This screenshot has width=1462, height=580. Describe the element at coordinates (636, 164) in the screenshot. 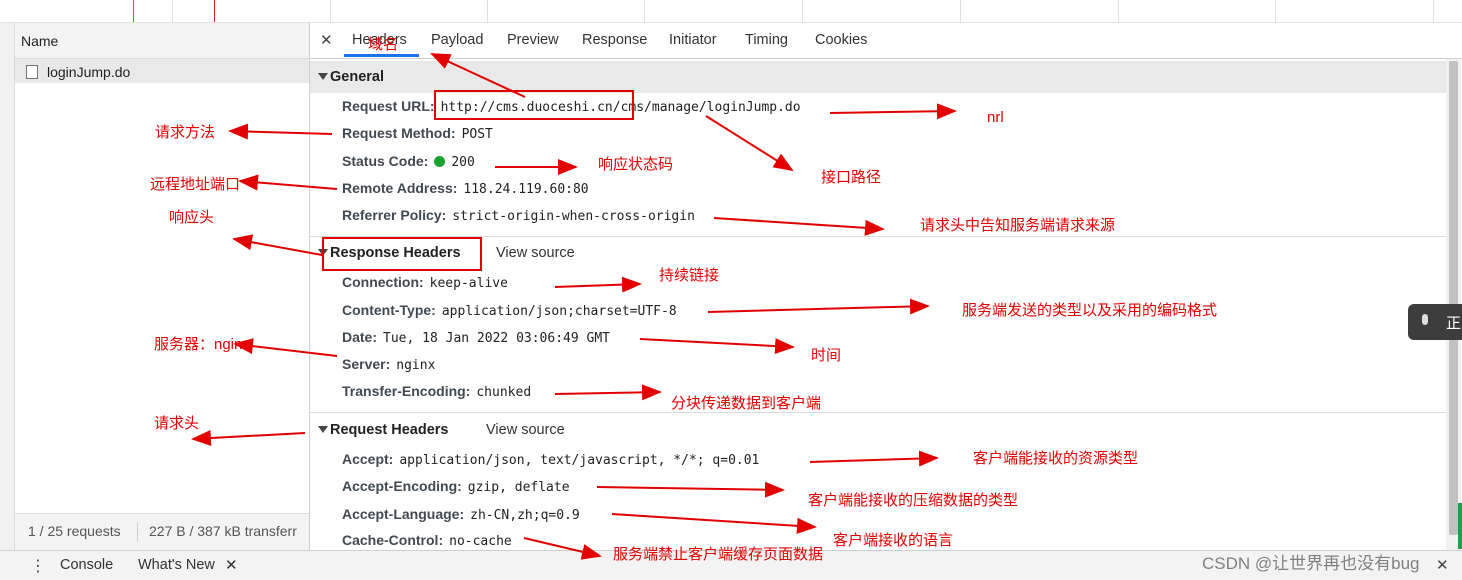

I see `annotation-status: 响应状态码` at that location.